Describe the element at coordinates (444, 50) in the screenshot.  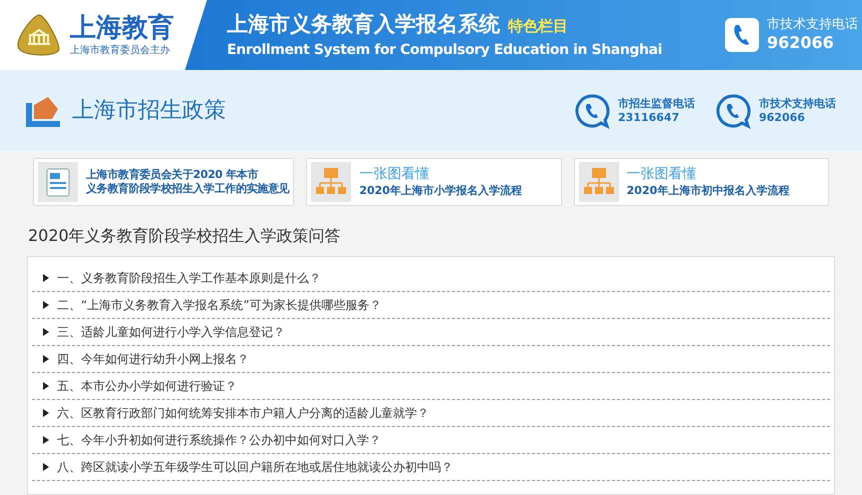
I see `system-subtitle: Enrollment System for Compulsory Education in Shanghai` at that location.